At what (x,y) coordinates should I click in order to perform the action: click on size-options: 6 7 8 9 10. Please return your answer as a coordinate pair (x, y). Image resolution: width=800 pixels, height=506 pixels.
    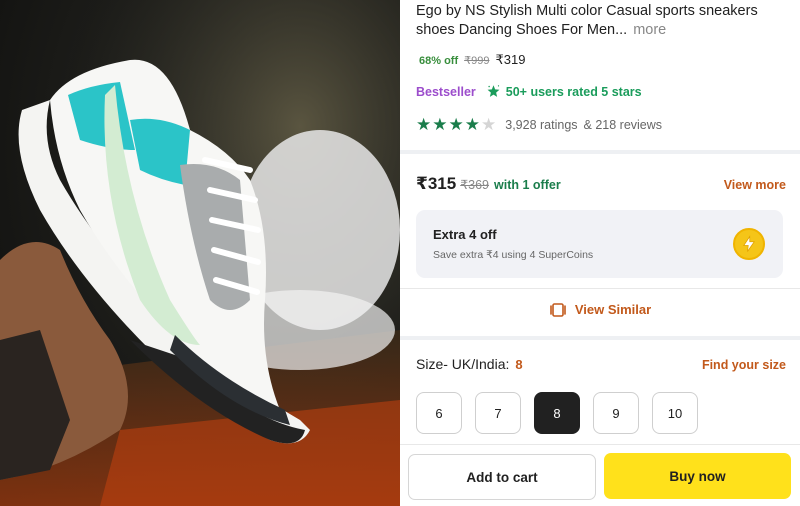
    Looking at the image, I should click on (557, 413).